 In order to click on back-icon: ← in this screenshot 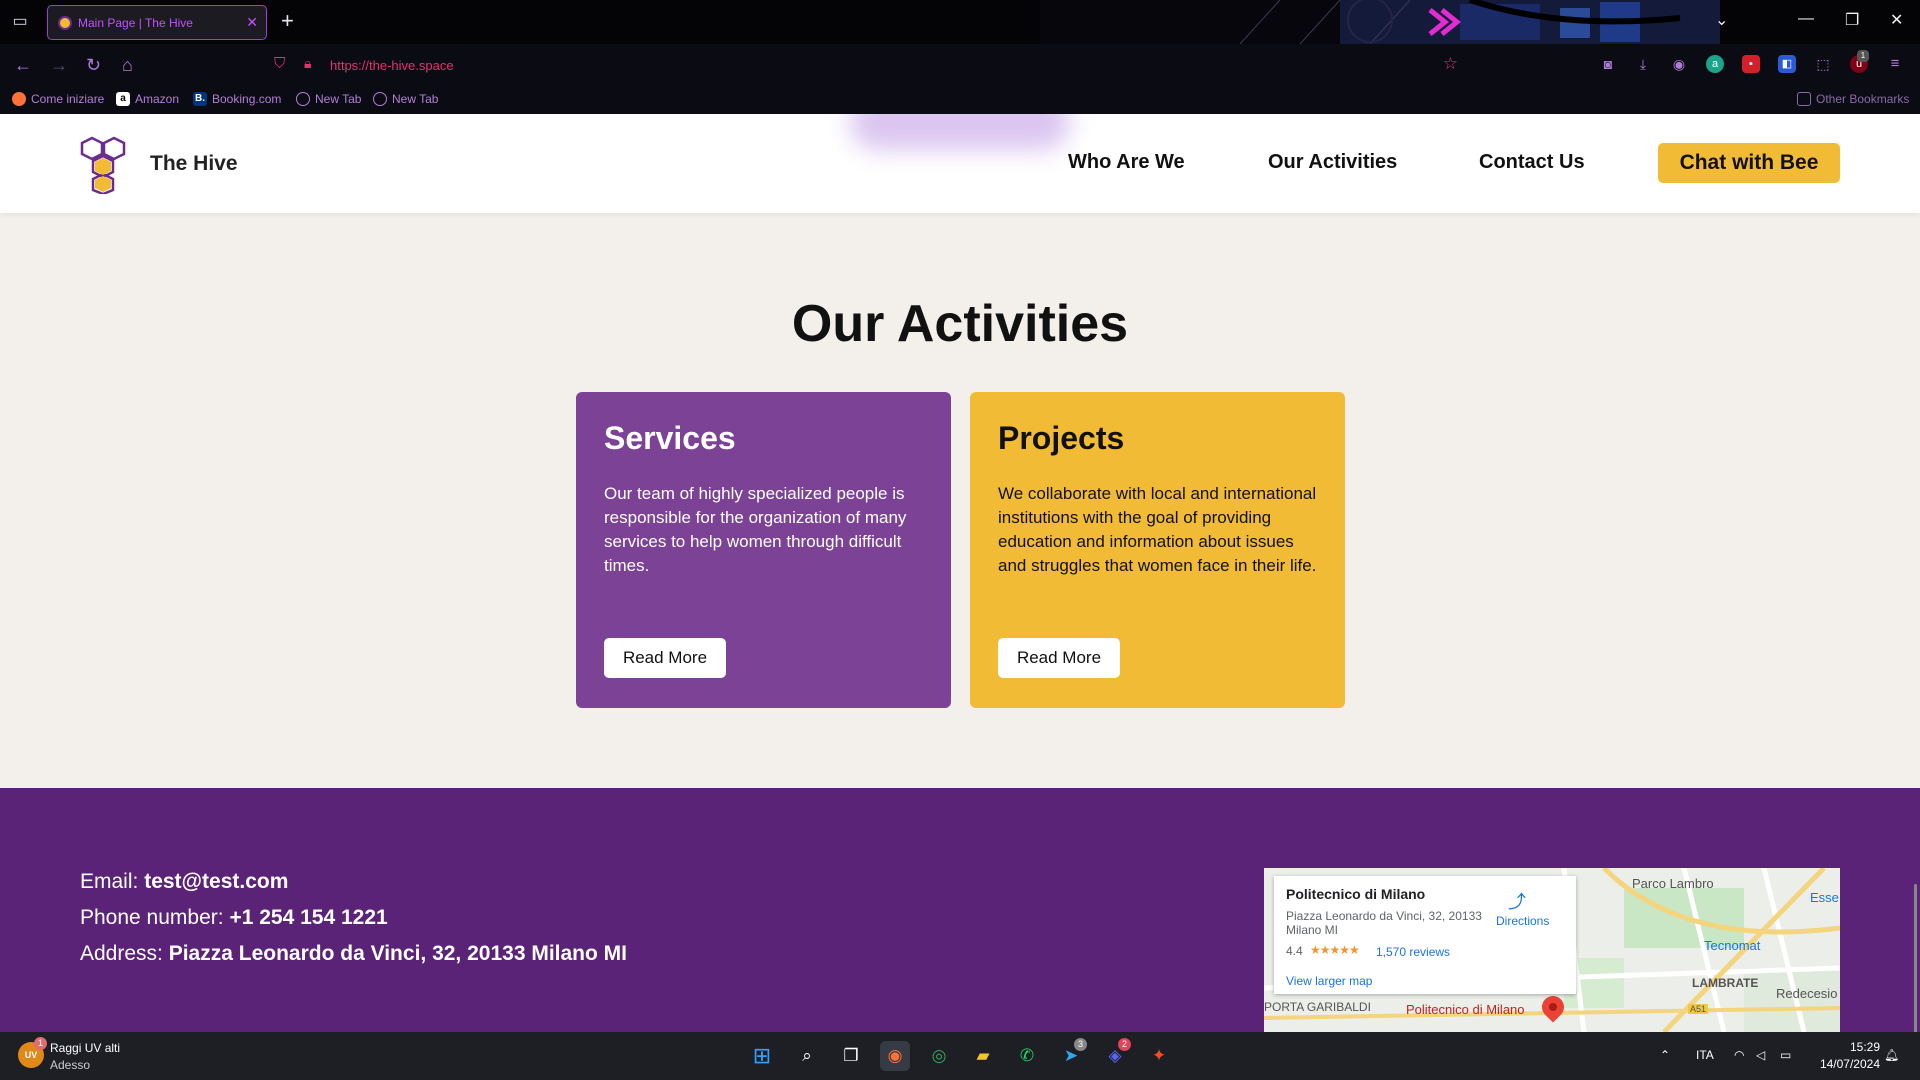, I will do `click(23, 65)`.